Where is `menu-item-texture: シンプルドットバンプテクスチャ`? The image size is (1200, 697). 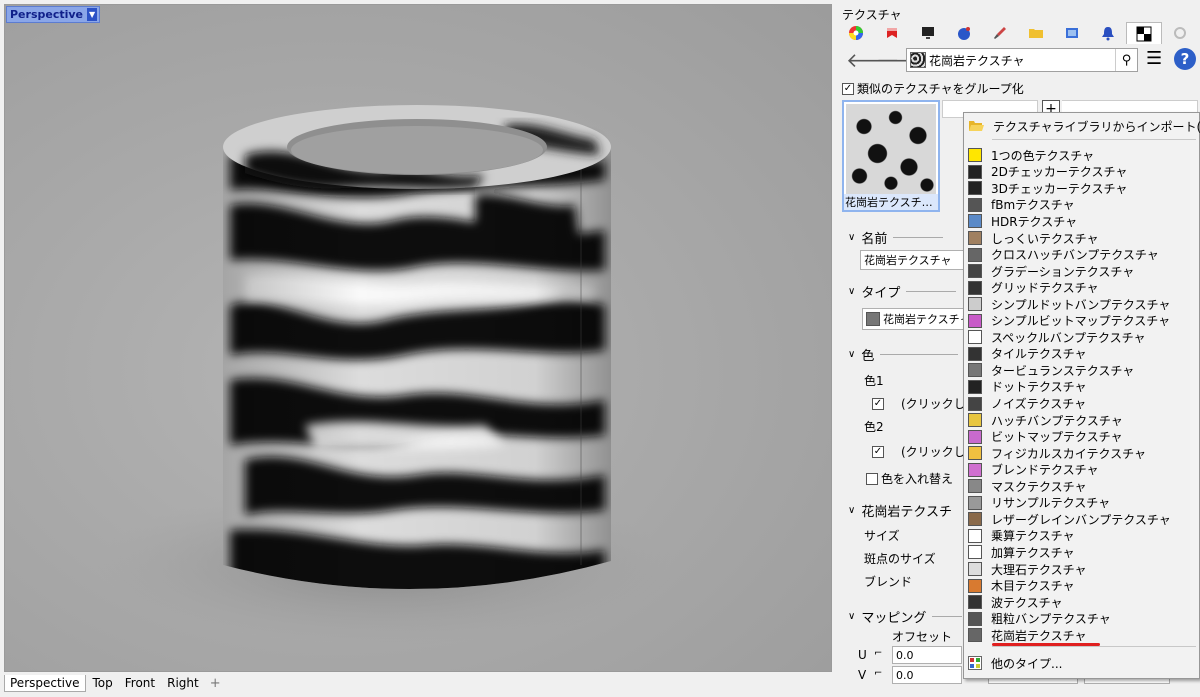
menu-item-texture: シンプルドットバンプテクスチャ is located at coordinates (1081, 304).